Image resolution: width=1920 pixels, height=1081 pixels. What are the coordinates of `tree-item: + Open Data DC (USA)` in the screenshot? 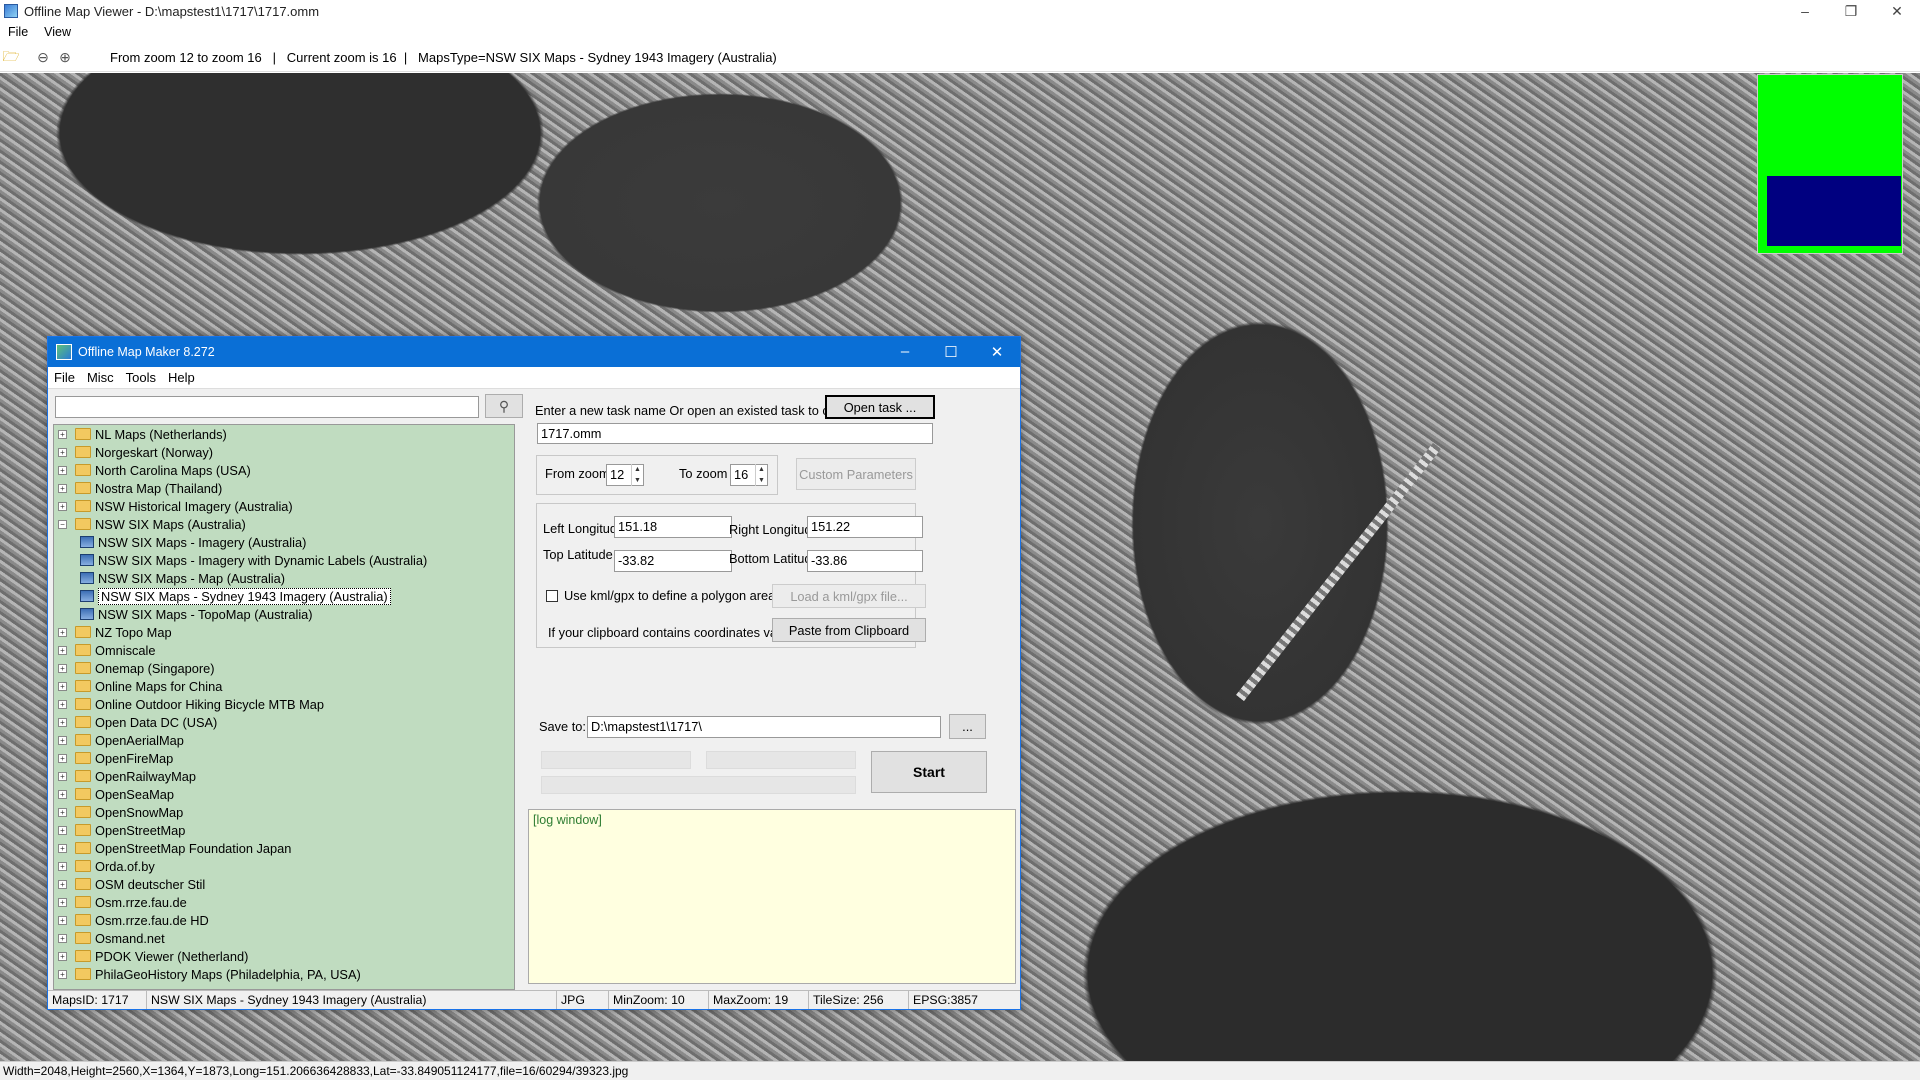 It's located at (284, 722).